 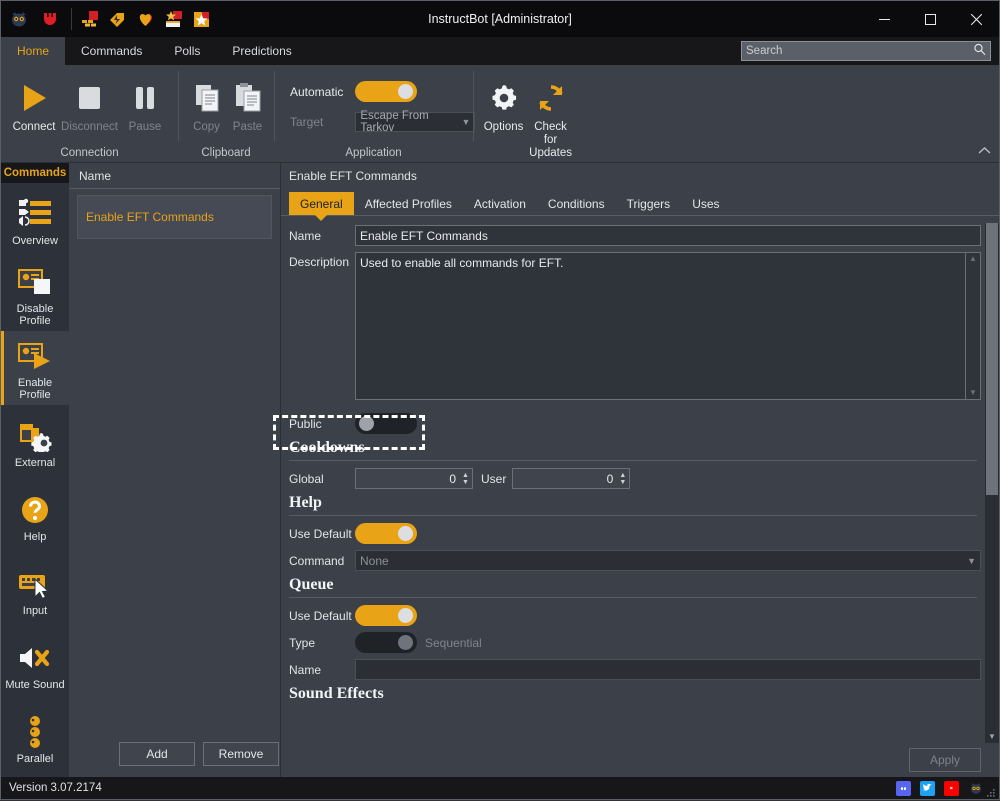 What do you see at coordinates (35, 516) in the screenshot?
I see `sidebar-item-help: Help` at bounding box center [35, 516].